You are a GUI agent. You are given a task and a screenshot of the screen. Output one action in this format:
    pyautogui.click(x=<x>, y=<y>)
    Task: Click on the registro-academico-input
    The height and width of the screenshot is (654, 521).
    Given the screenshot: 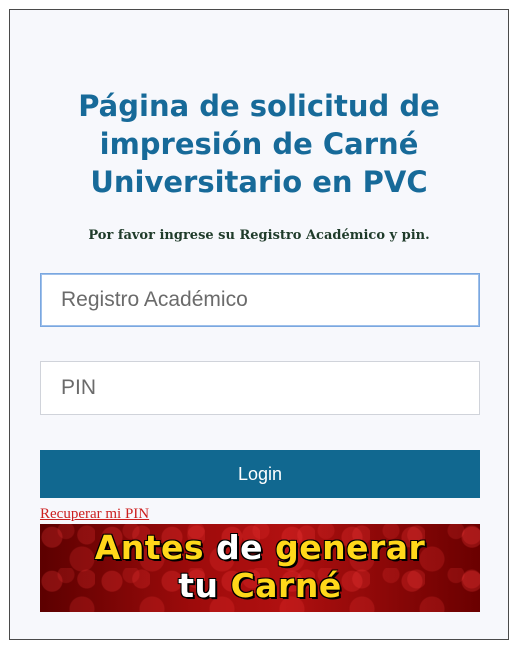 What is the action you would take?
    pyautogui.click(x=260, y=300)
    